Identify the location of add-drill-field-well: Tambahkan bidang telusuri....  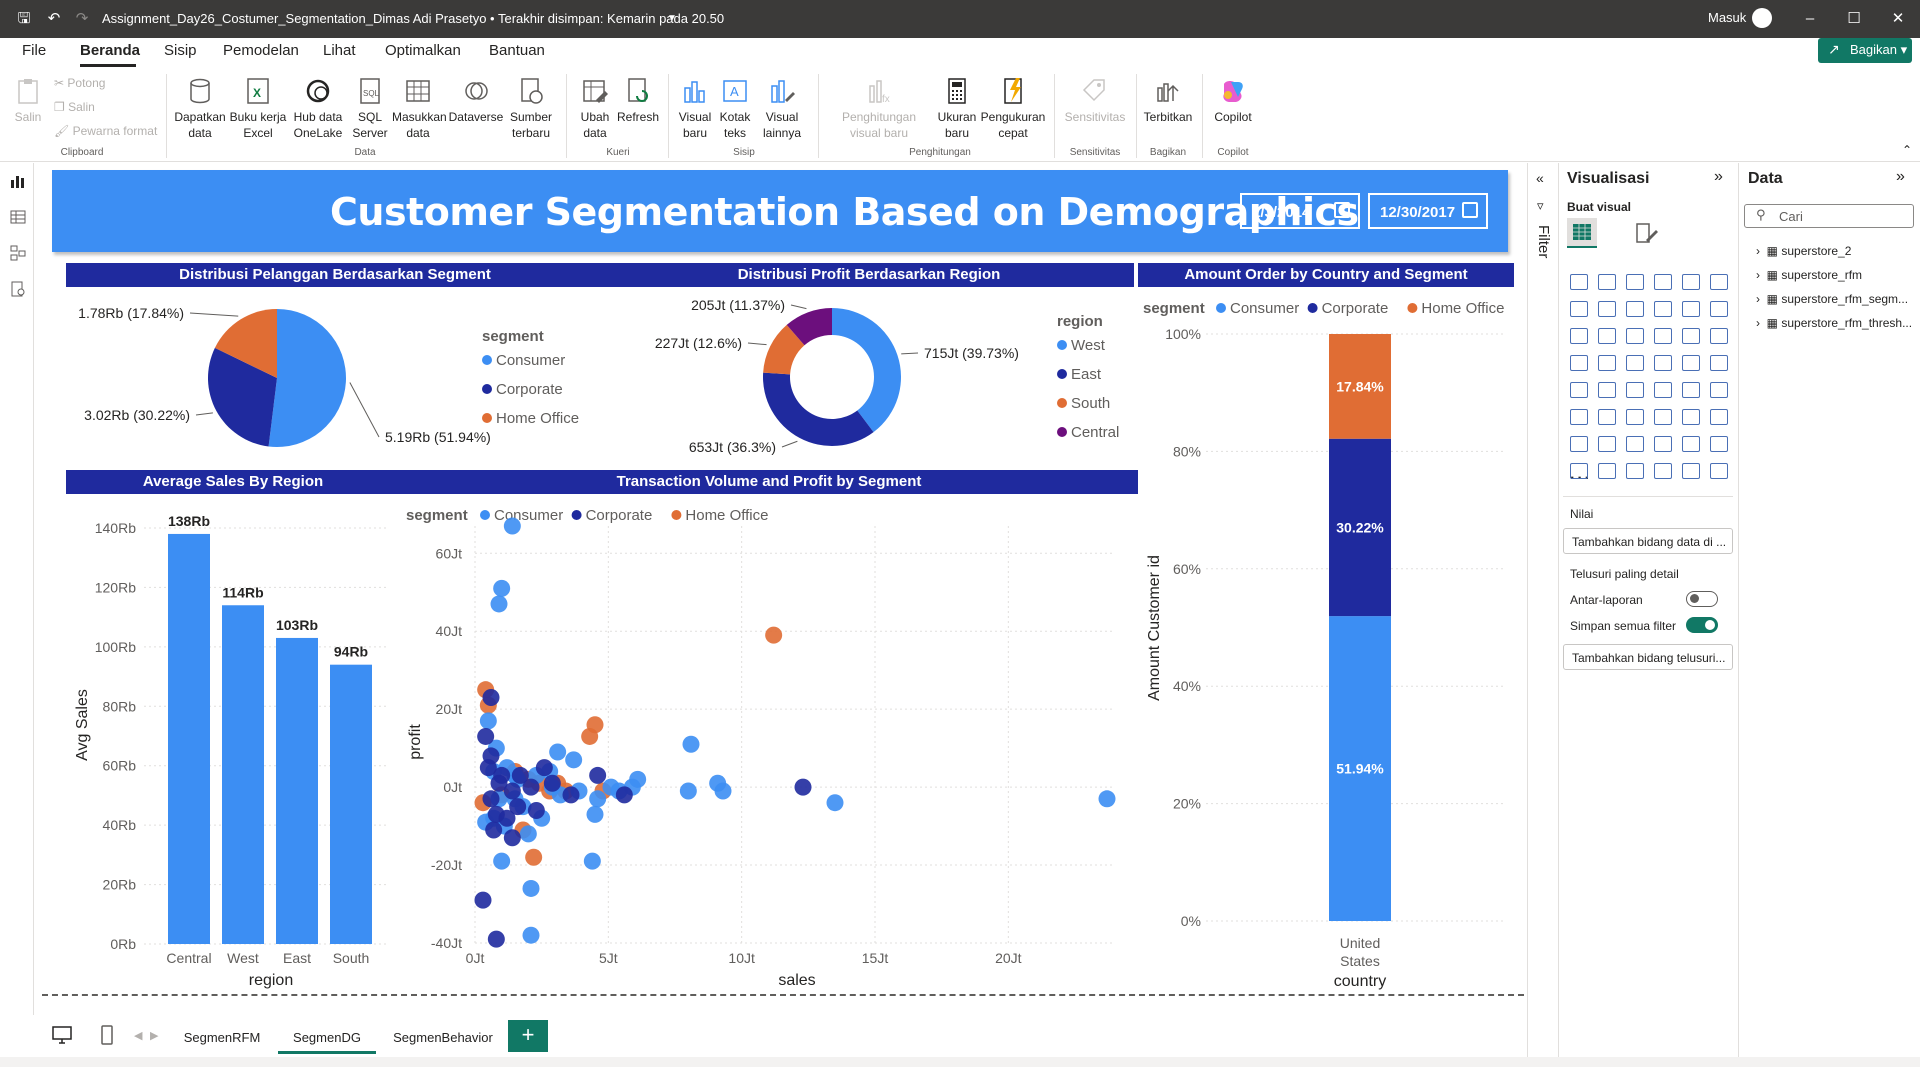
(1648, 657).